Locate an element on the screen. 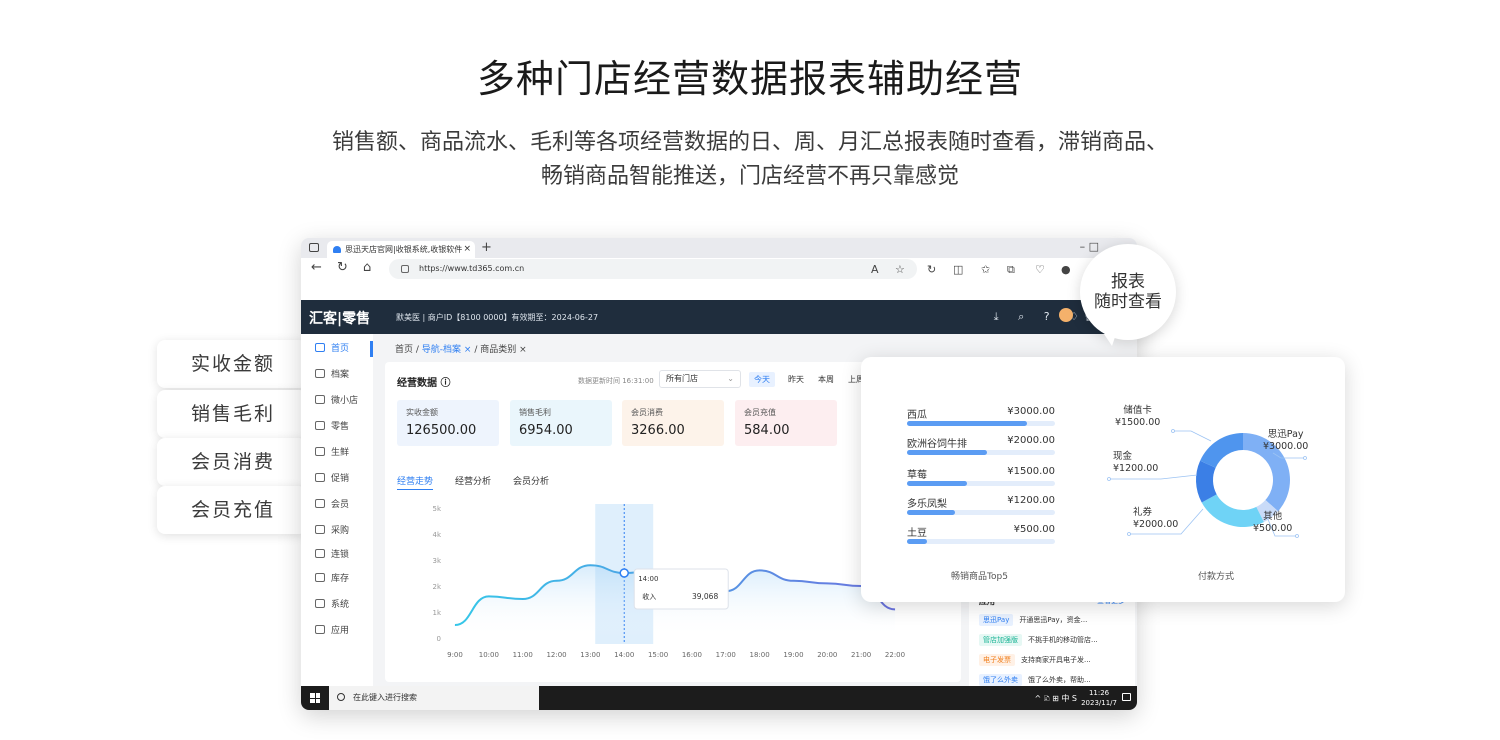  grid-icon is located at coordinates (320, 629).